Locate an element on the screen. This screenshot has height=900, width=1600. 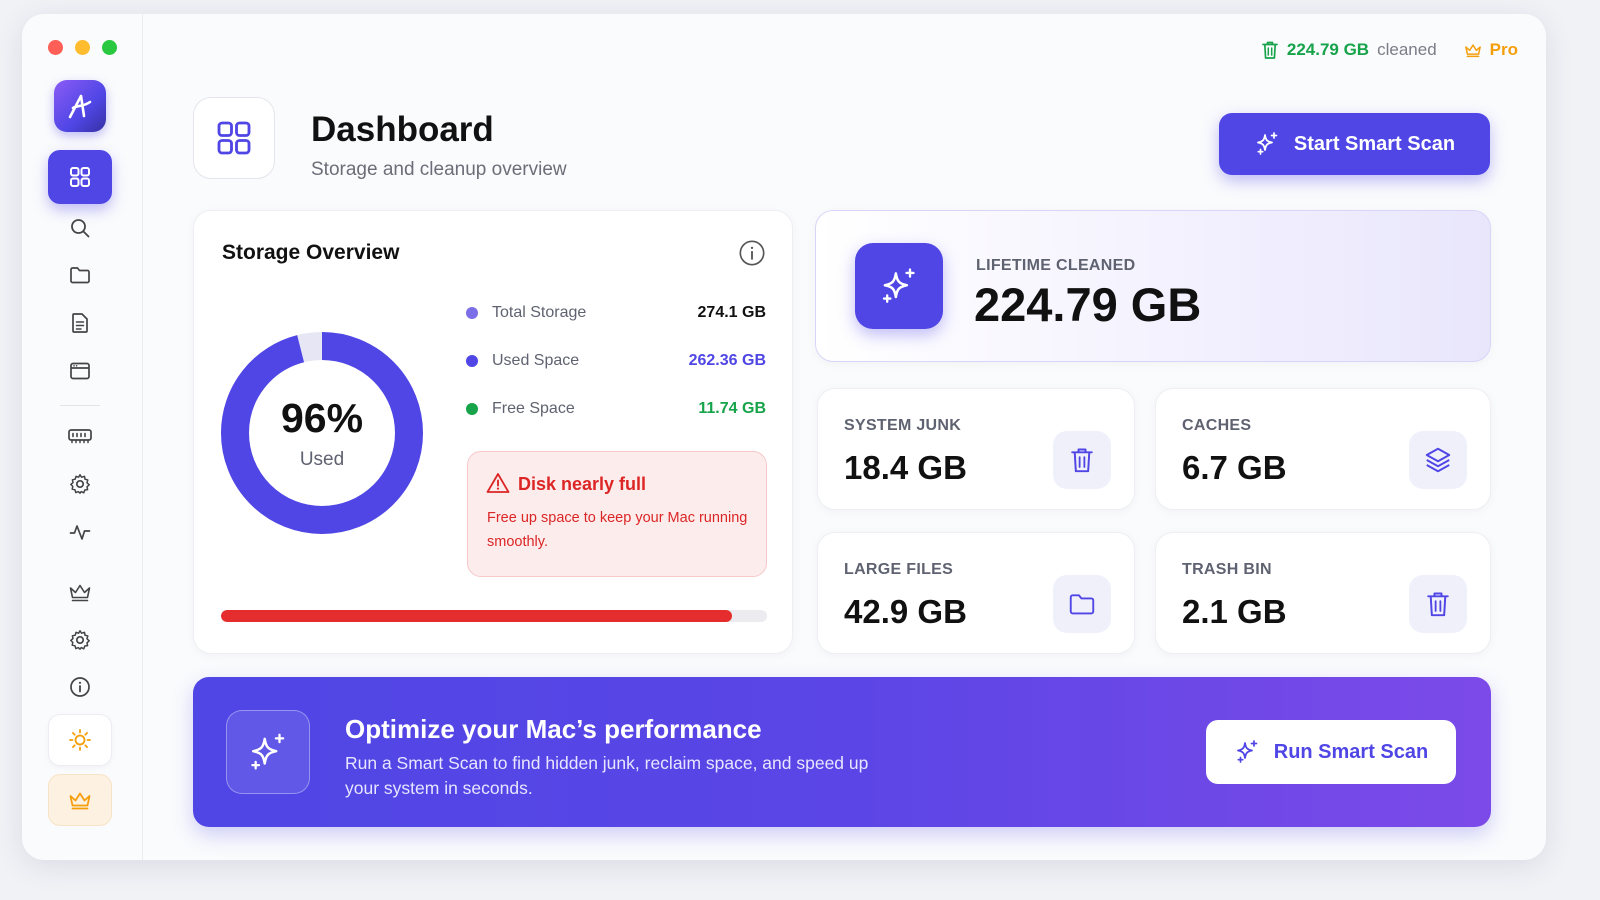
layers-icon is located at coordinates (1438, 460).